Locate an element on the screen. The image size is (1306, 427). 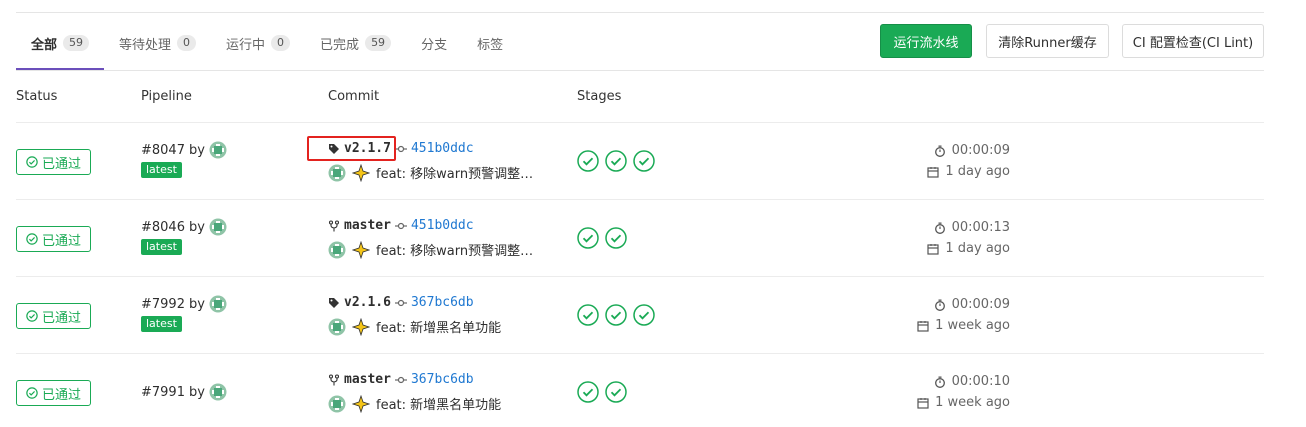
pipeline-id: #7992 by is located at coordinates (184, 304).